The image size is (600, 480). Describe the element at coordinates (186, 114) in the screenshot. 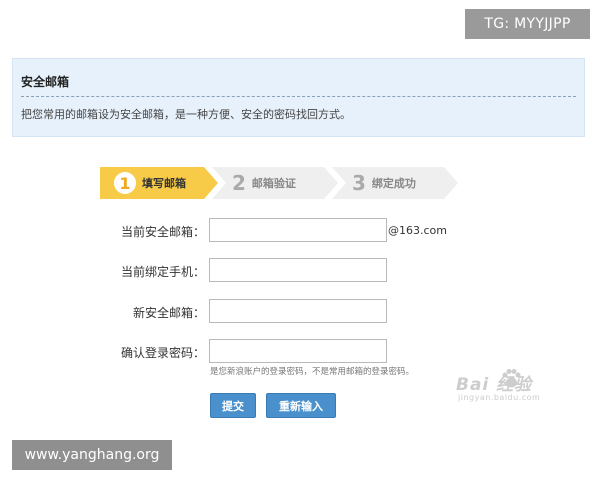

I see `panel-description: 把您常用的邮箱设为安全邮箱，是一种方便、安全的密码找回方式。` at that location.